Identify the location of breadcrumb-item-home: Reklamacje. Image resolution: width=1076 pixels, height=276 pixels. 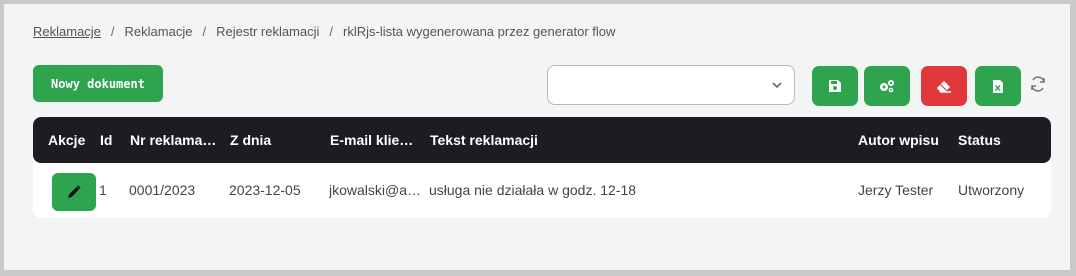
(67, 31).